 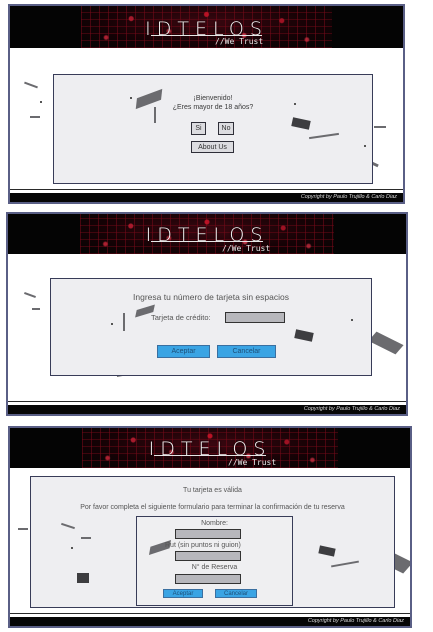 I want to click on no-button: No, so click(x=226, y=128).